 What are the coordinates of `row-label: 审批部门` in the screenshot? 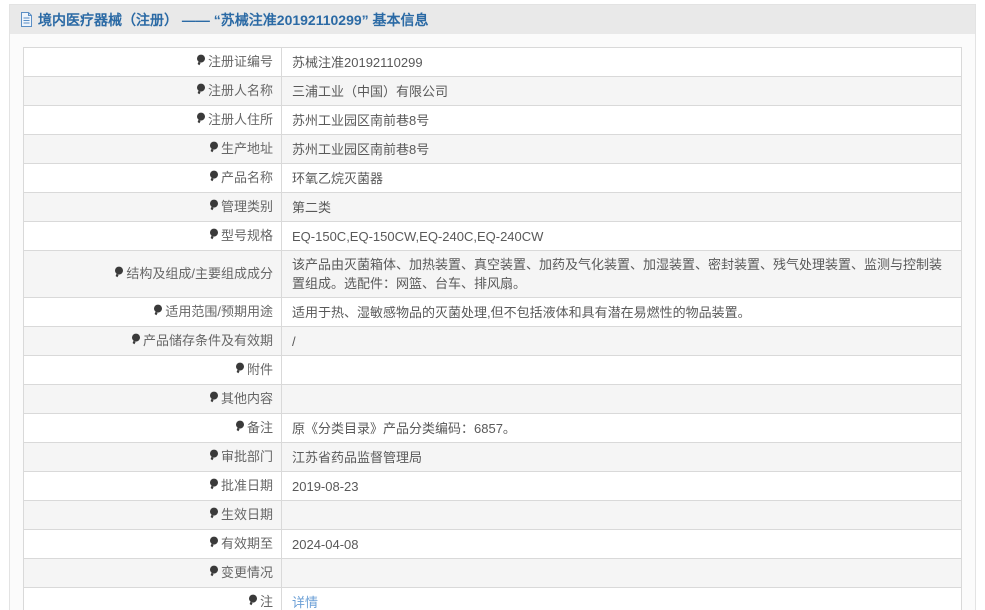 It's located at (152, 457).